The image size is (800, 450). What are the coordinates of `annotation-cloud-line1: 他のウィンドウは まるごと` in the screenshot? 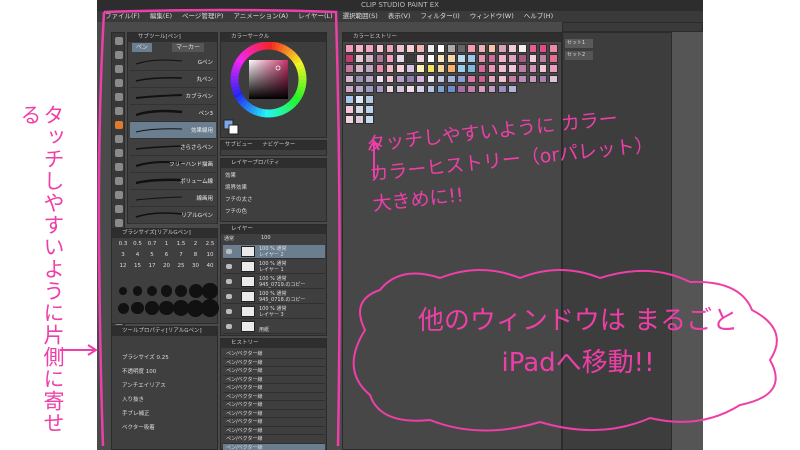 It's located at (578, 321).